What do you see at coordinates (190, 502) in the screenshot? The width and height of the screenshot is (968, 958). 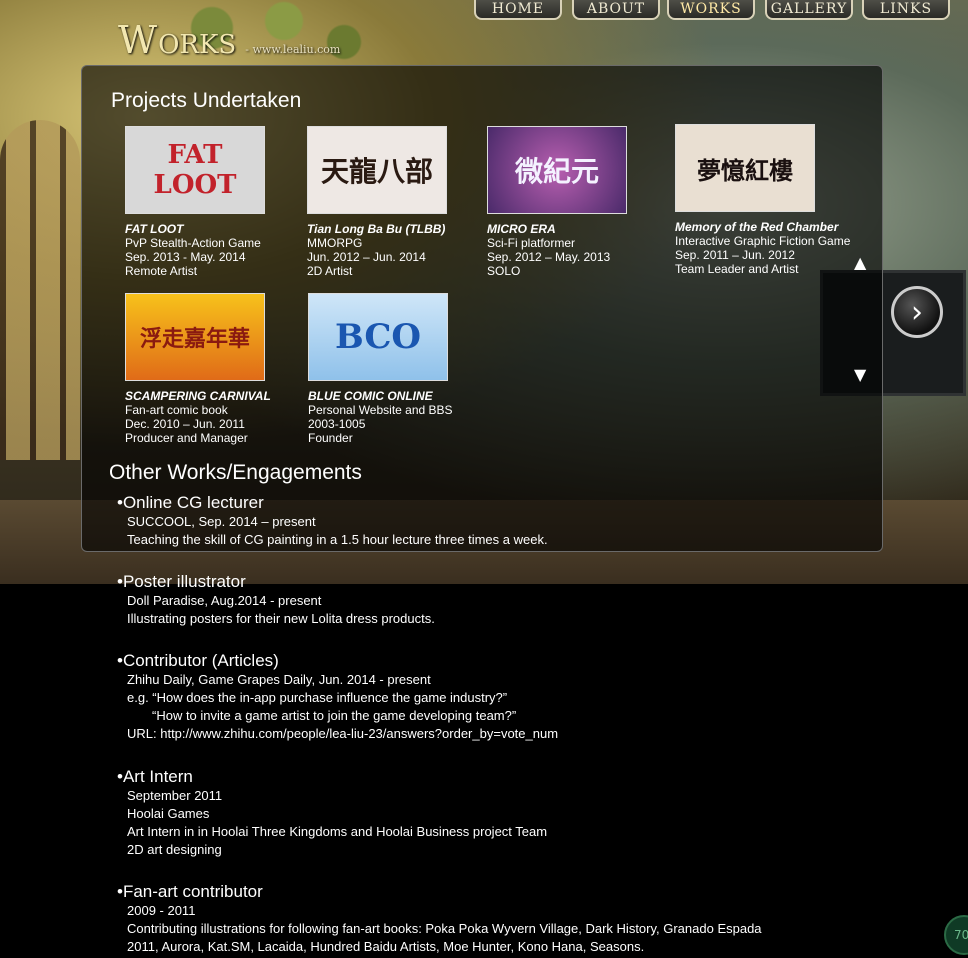 I see `work-heading: •Online CG lecturer` at bounding box center [190, 502].